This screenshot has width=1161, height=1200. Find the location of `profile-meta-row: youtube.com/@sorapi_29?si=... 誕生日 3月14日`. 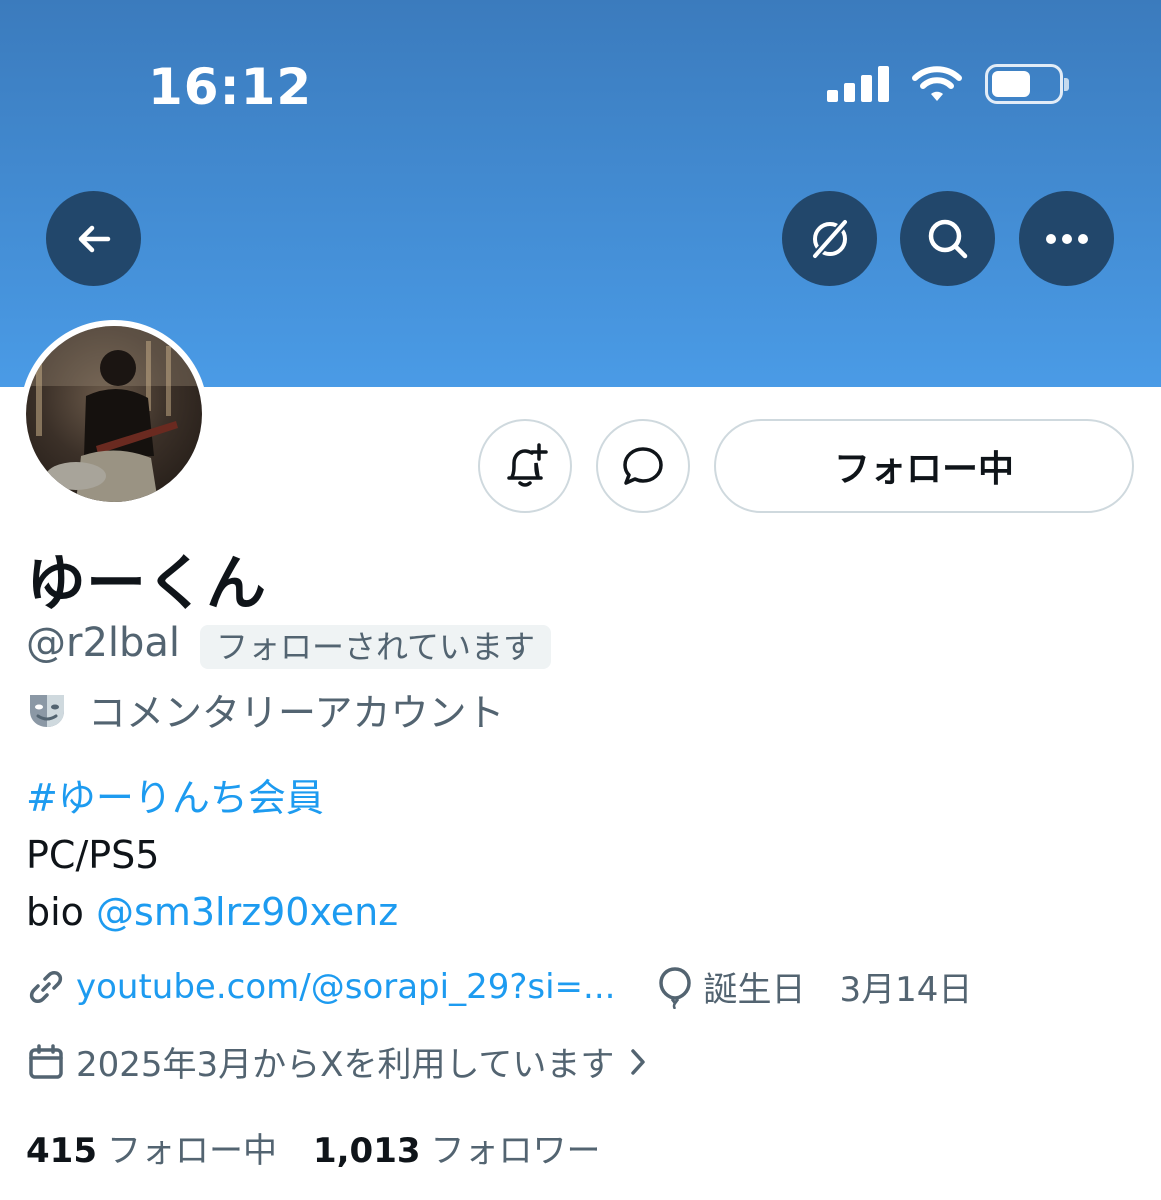

profile-meta-row: youtube.com/@sorapi_29?si=... 誕生日 3月14日 is located at coordinates (499, 986).